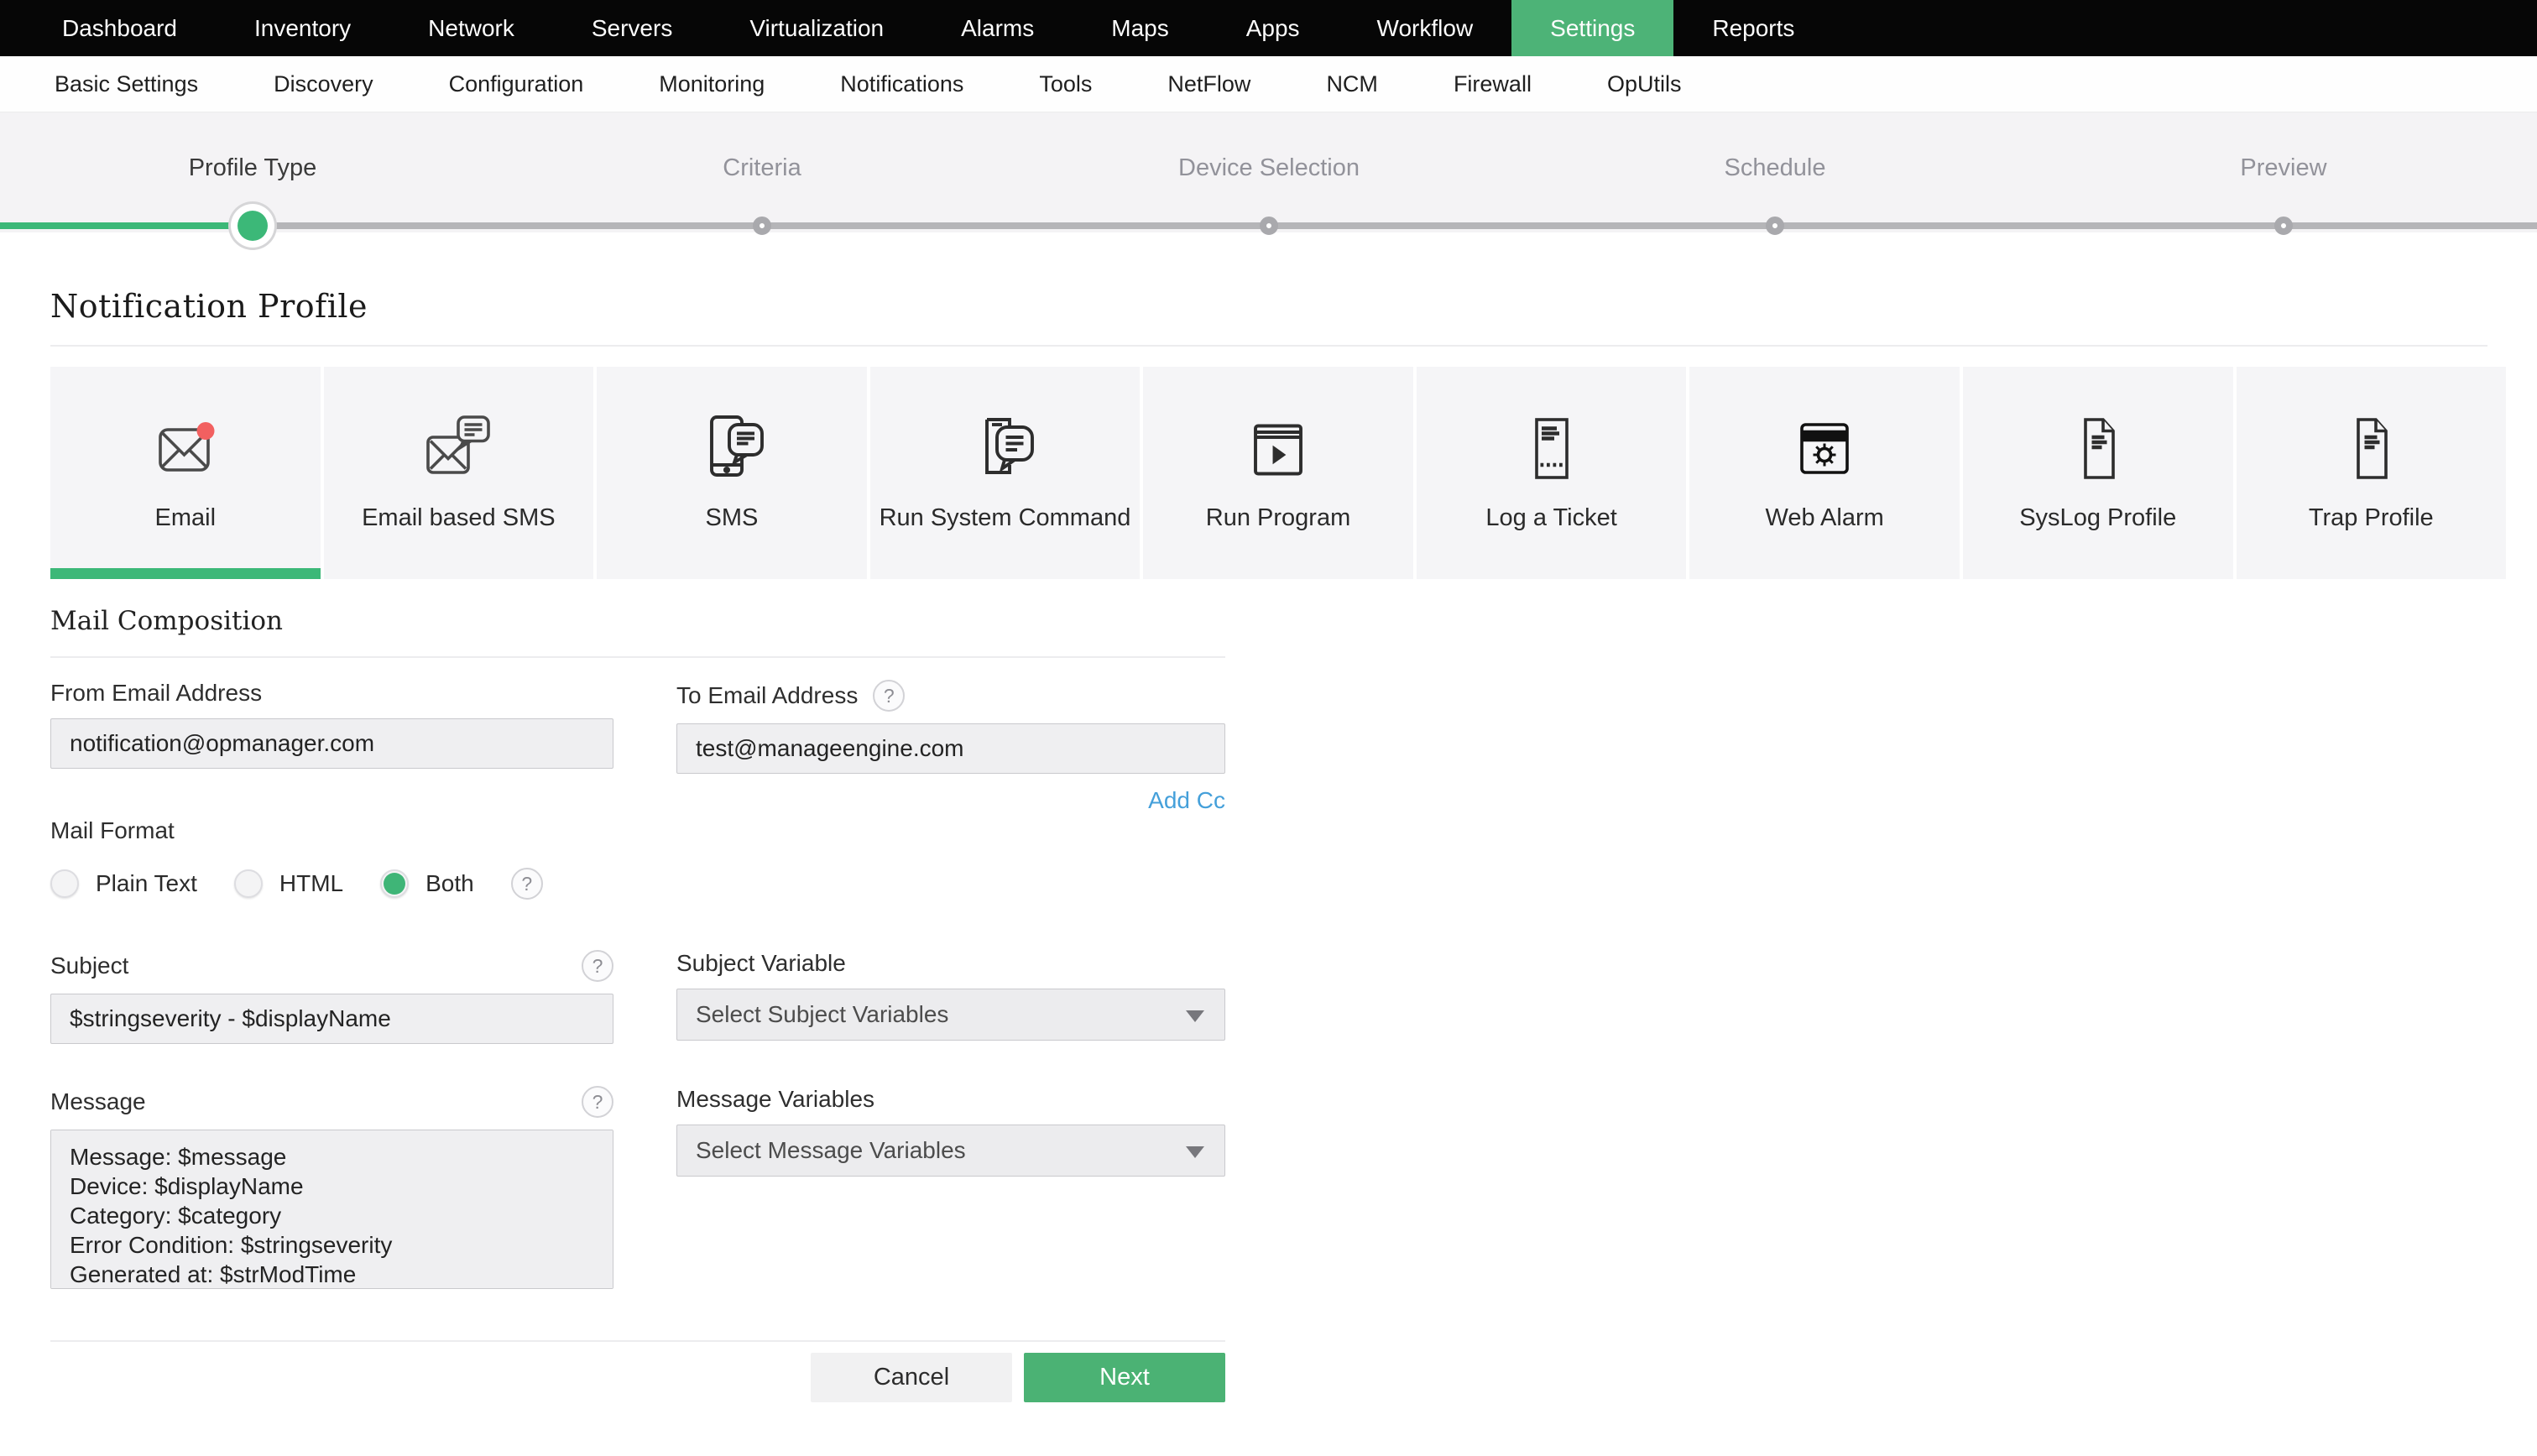  I want to click on nav-apps: Apps, so click(1274, 28).